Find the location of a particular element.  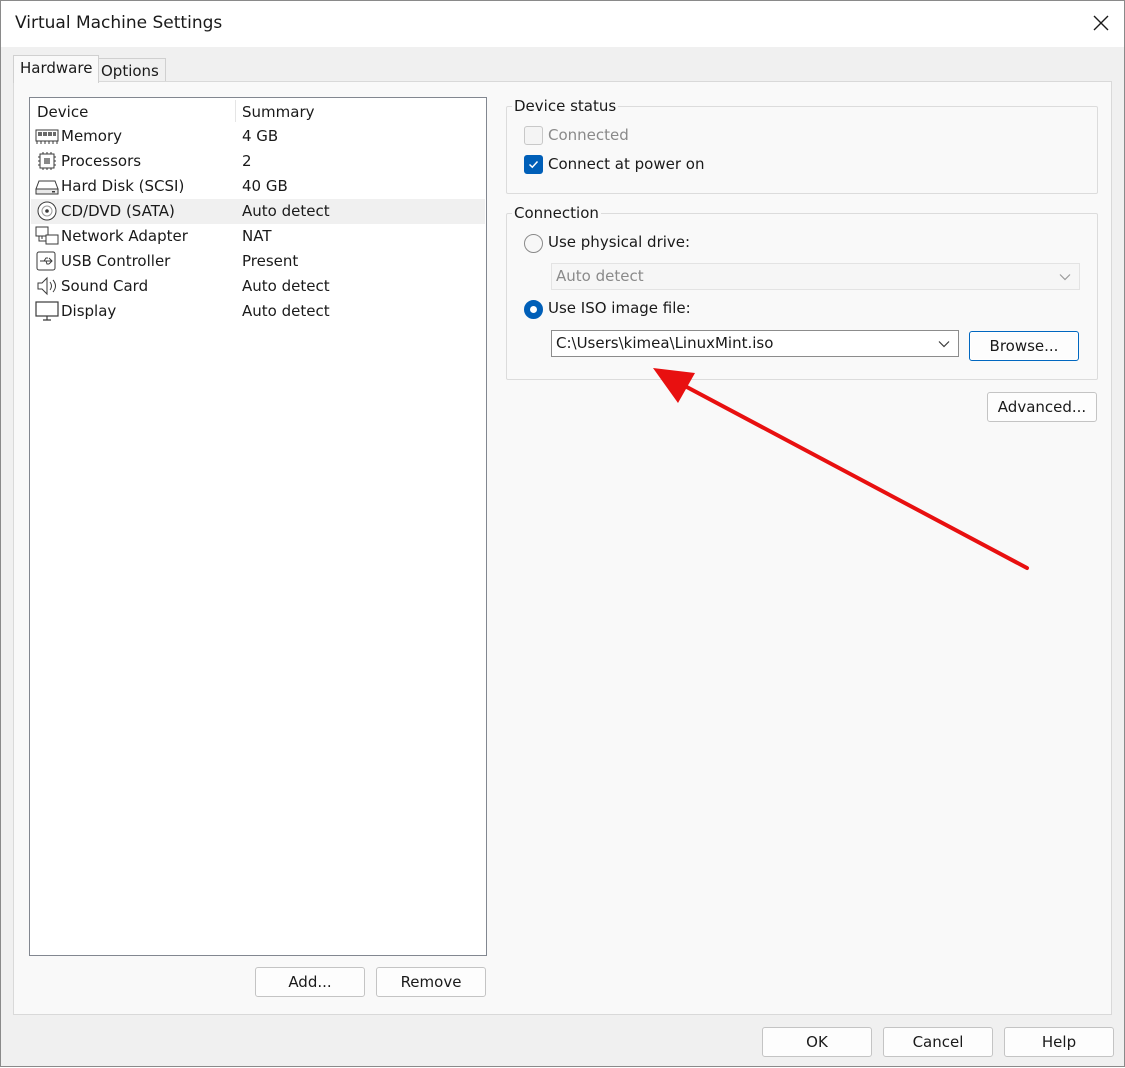

device-row-usb-controller: USB Controller Present is located at coordinates (258, 261).